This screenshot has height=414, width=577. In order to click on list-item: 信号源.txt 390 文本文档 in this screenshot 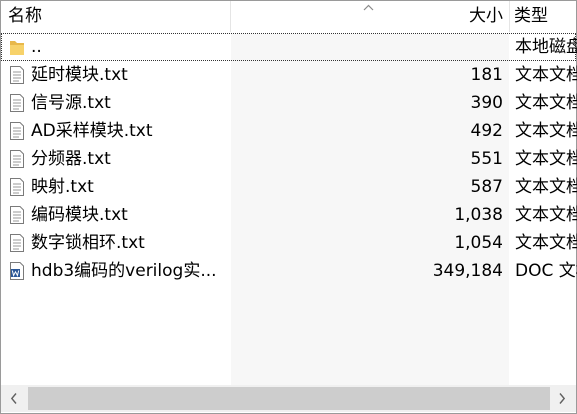, I will do `click(289, 103)`.